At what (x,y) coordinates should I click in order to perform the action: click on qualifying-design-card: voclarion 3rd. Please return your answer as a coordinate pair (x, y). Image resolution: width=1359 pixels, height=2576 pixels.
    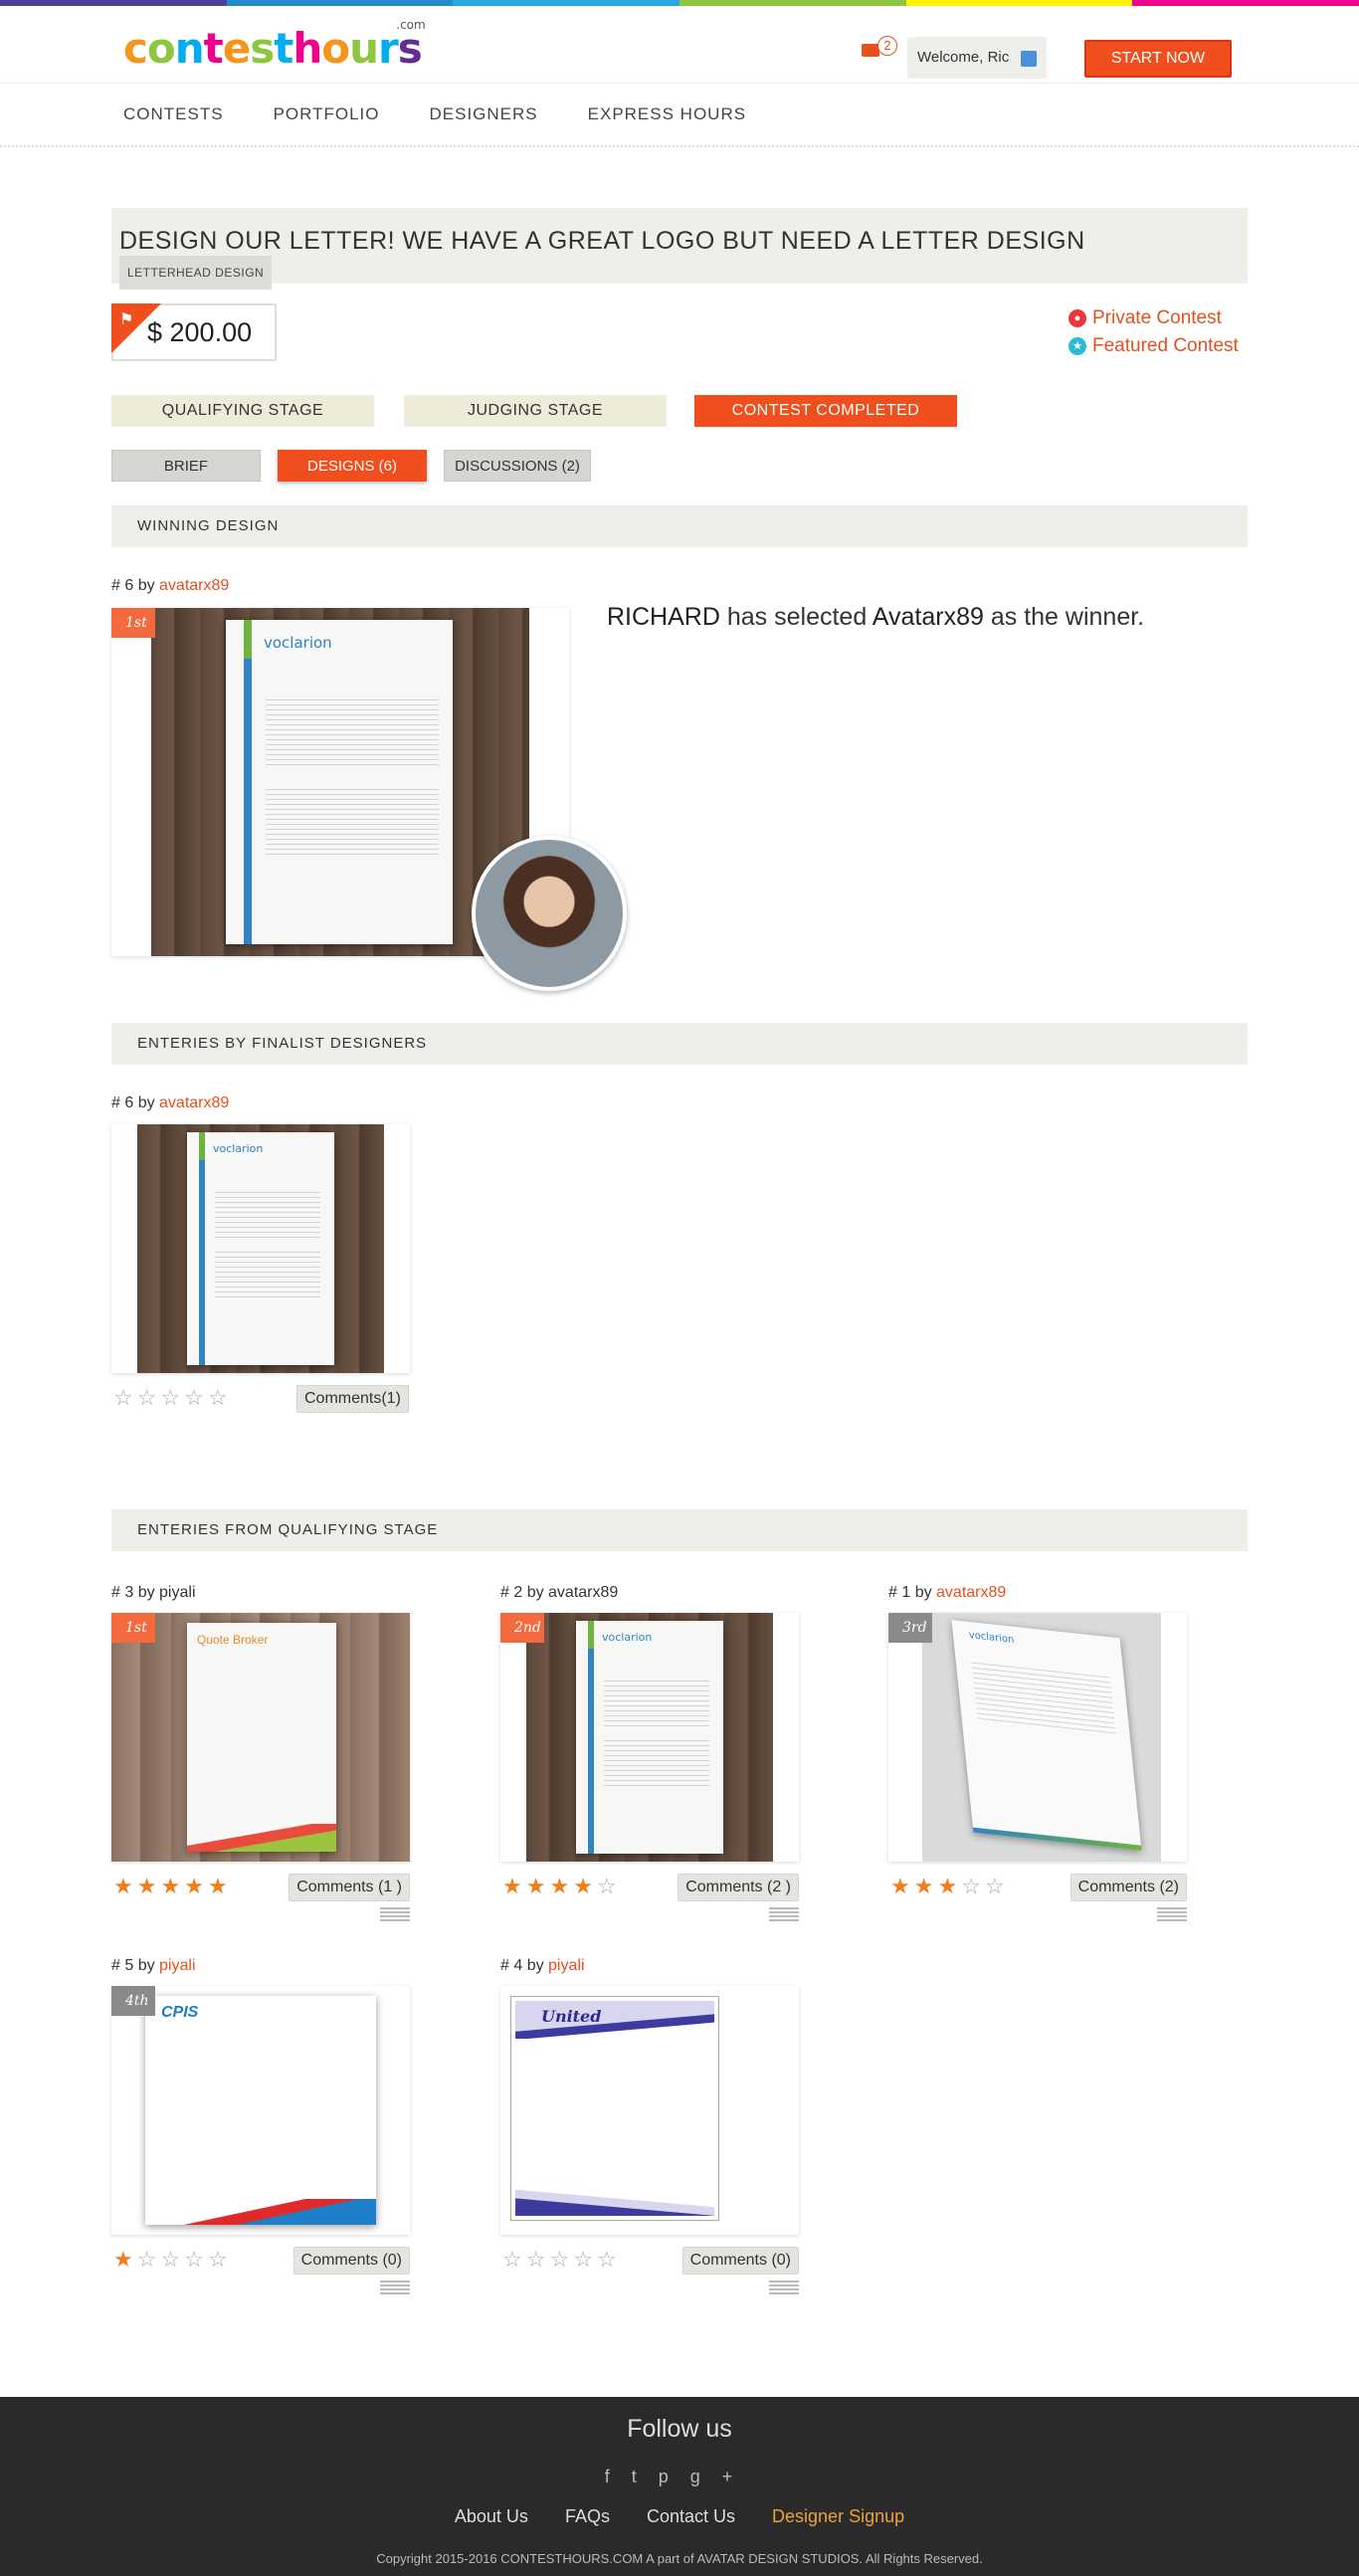
    Looking at the image, I should click on (1037, 1737).